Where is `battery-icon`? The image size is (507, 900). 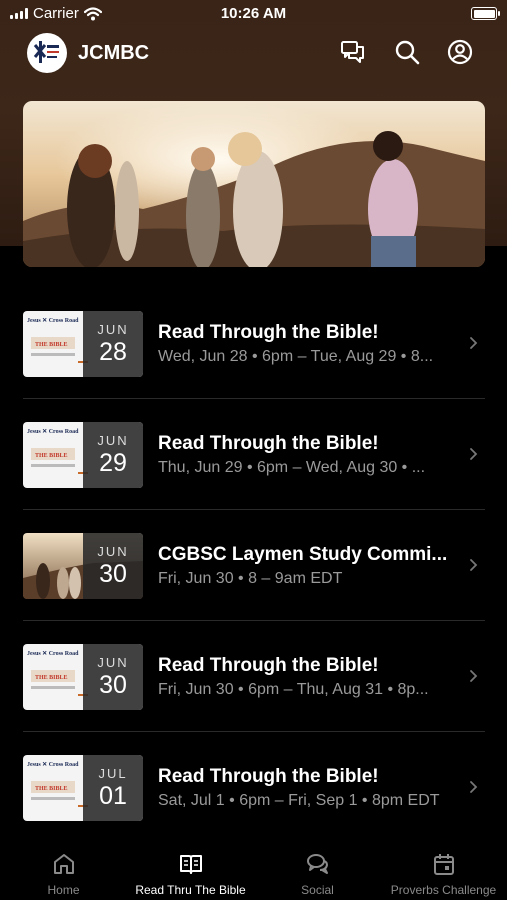
battery-icon is located at coordinates (485, 13).